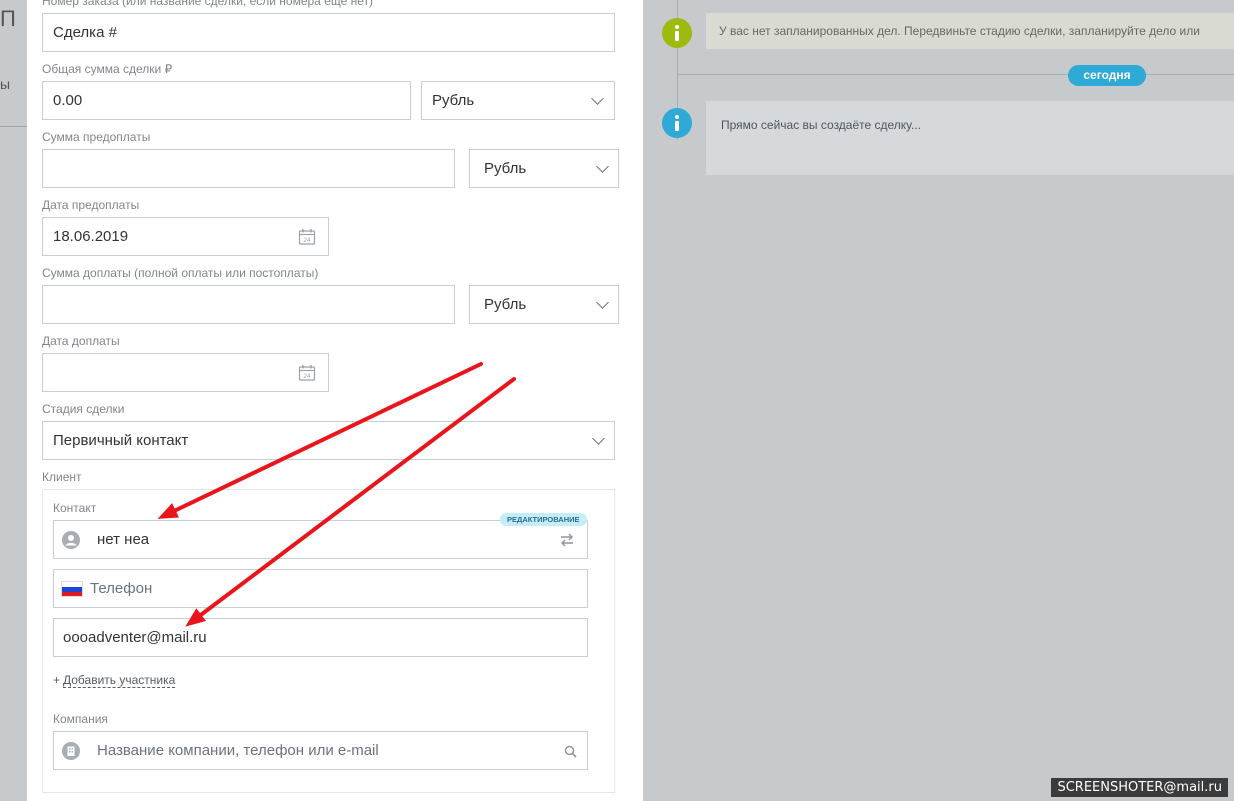  I want to click on annotation-layer, so click(336, 494).